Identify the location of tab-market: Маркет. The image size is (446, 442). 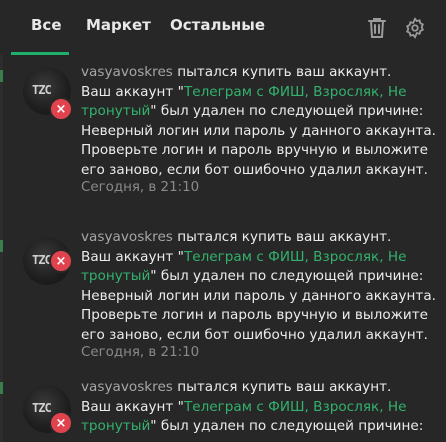
(118, 25).